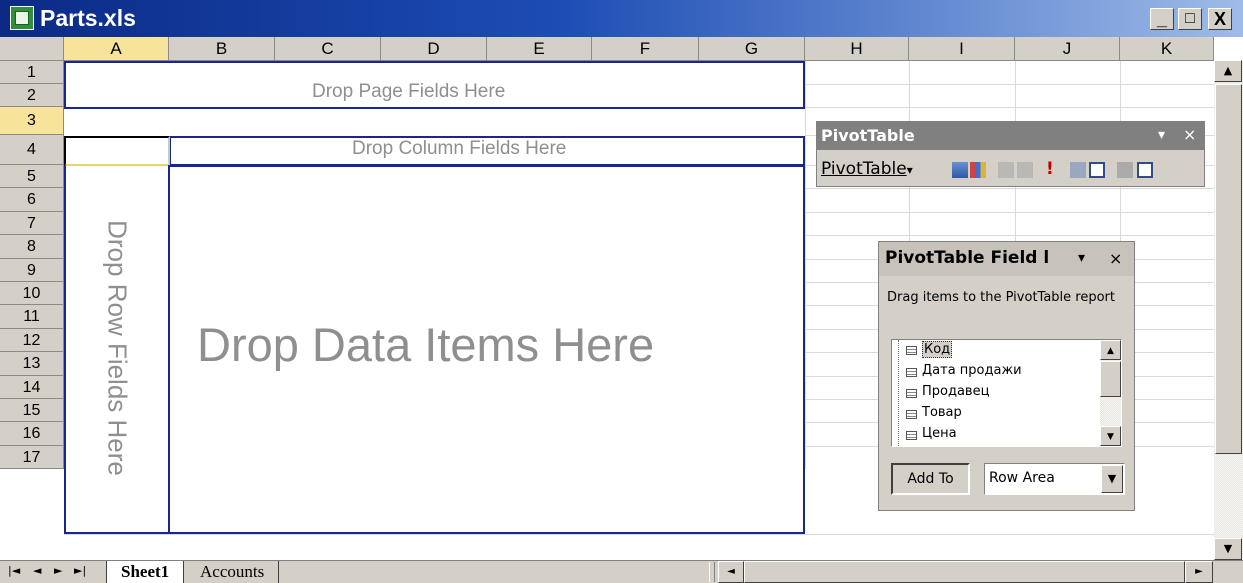 This screenshot has height=583, width=1243. What do you see at coordinates (864, 169) in the screenshot?
I see `pivottable-menu-label: PivotTable` at bounding box center [864, 169].